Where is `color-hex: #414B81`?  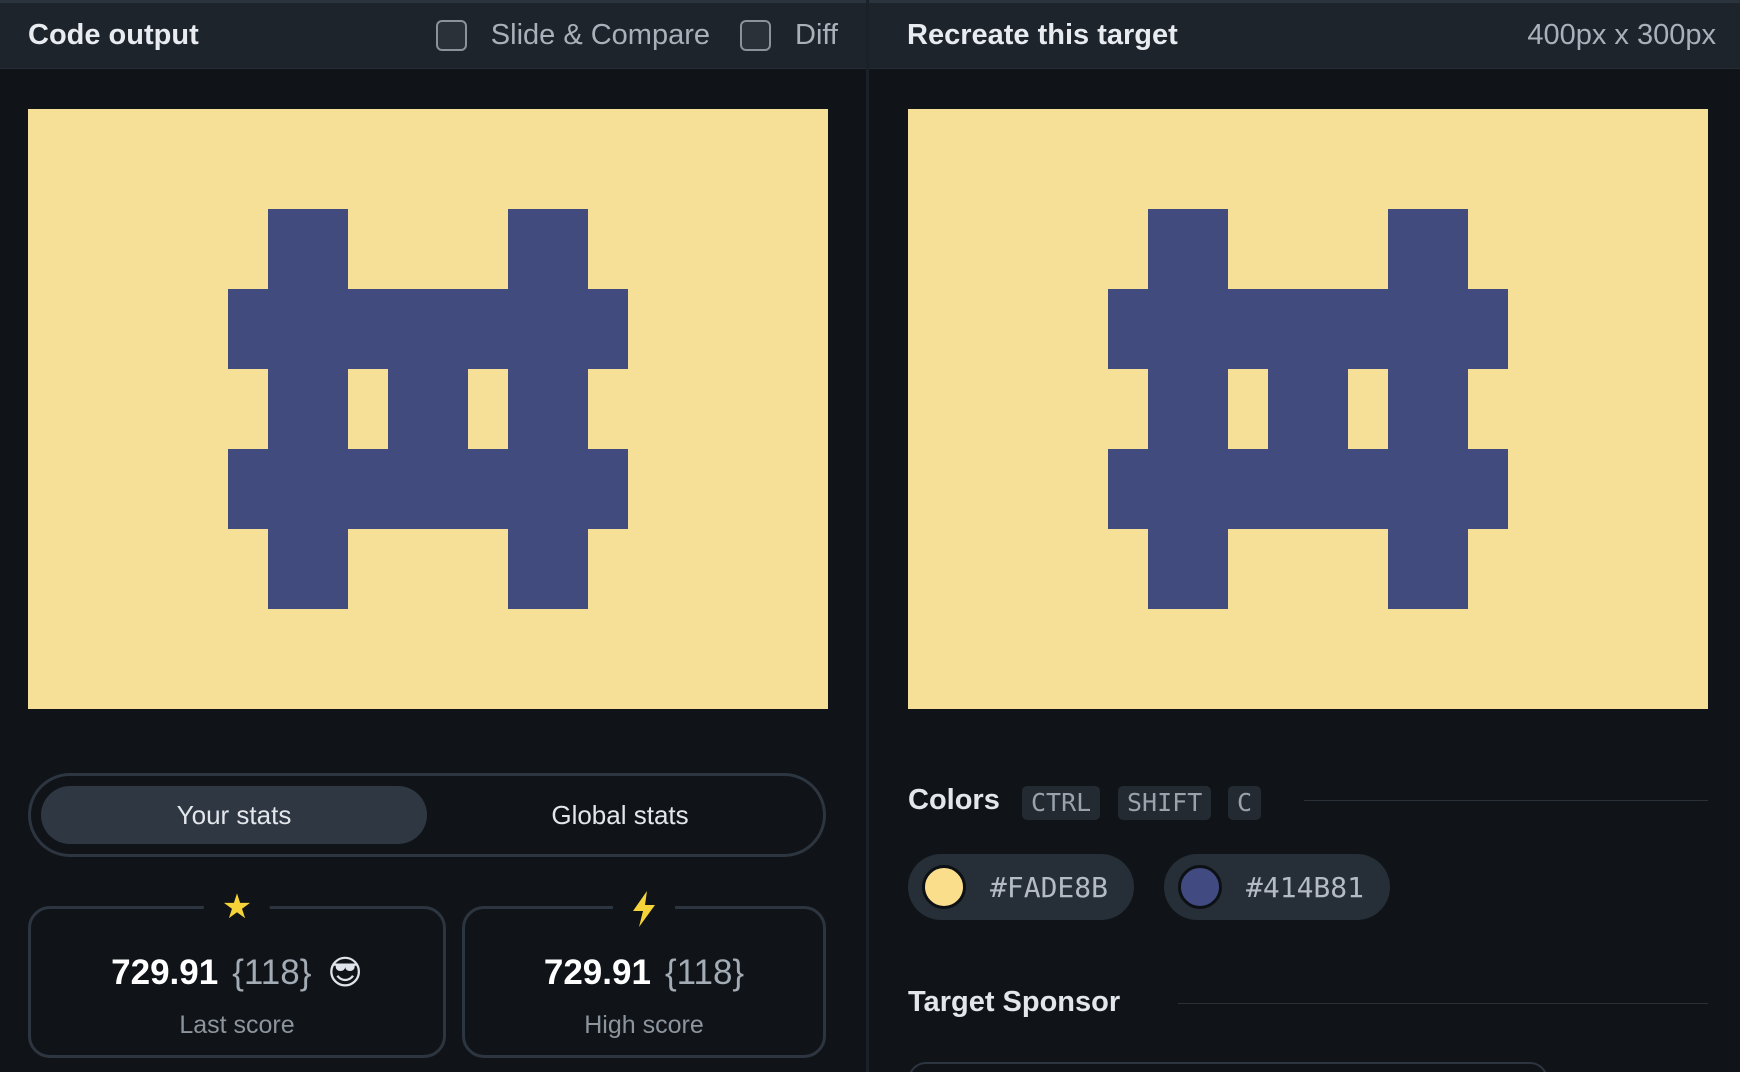 color-hex: #414B81 is located at coordinates (1305, 887).